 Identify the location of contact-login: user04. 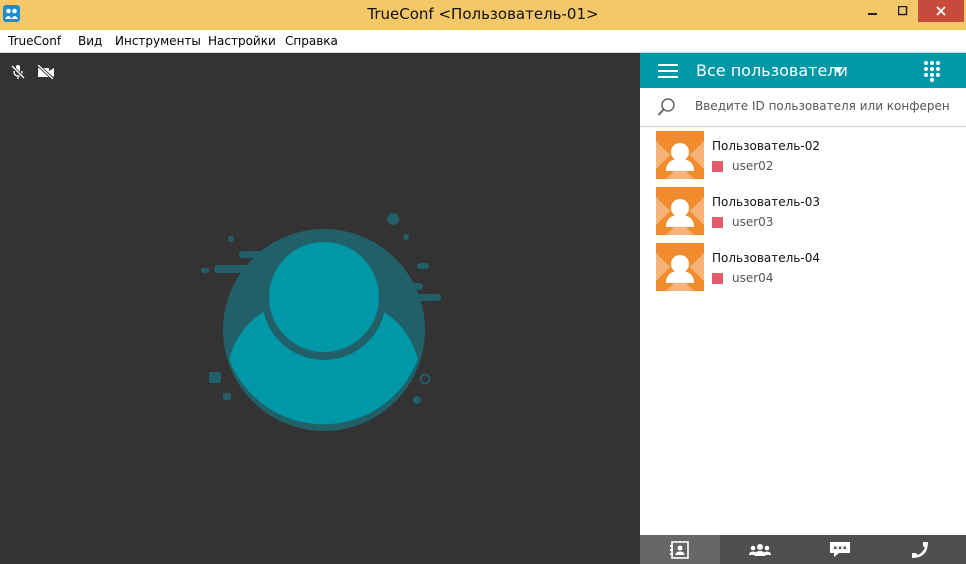
(753, 278).